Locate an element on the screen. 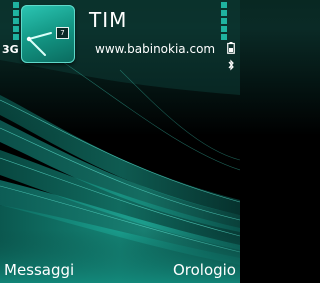 The width and height of the screenshot is (320, 283). clock-date-box: 7 is located at coordinates (62, 33).